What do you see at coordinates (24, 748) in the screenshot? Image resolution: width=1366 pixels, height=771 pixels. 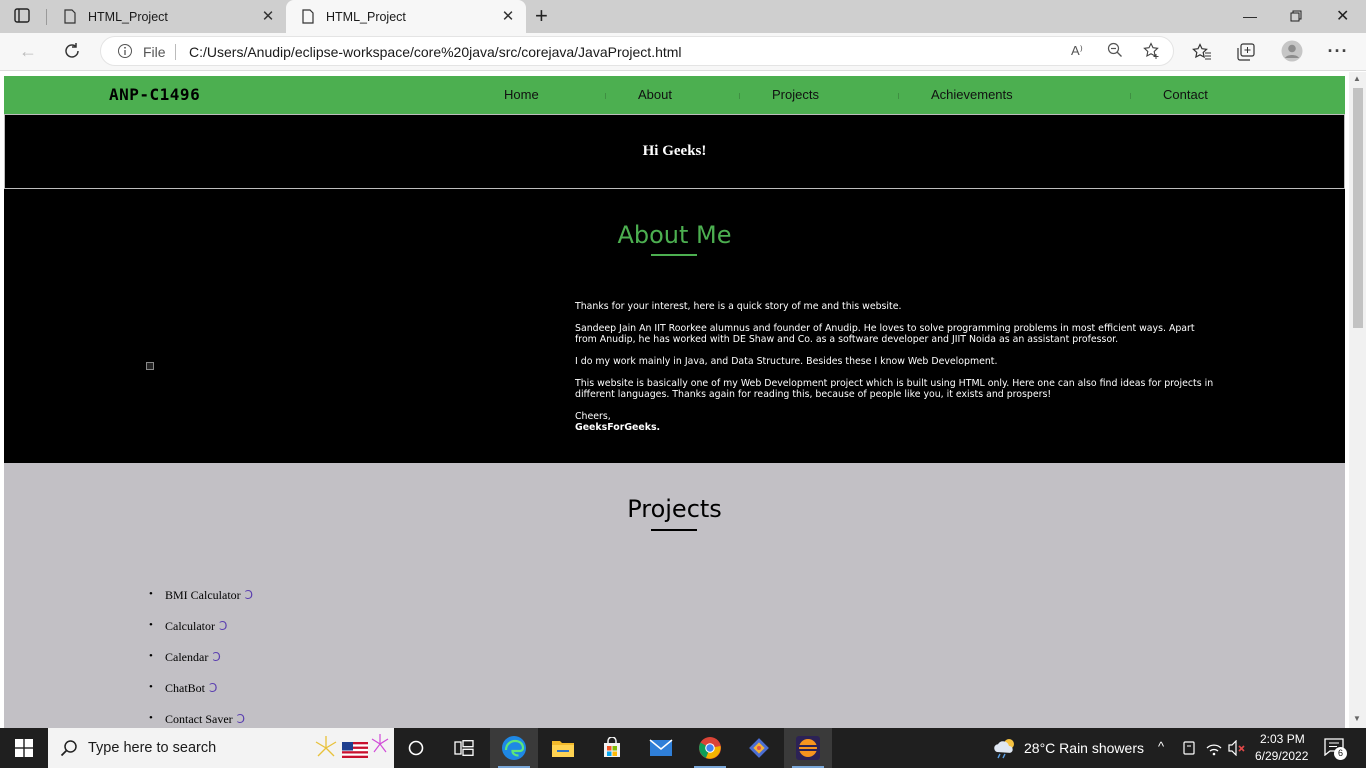 I see `start-windows-icon` at bounding box center [24, 748].